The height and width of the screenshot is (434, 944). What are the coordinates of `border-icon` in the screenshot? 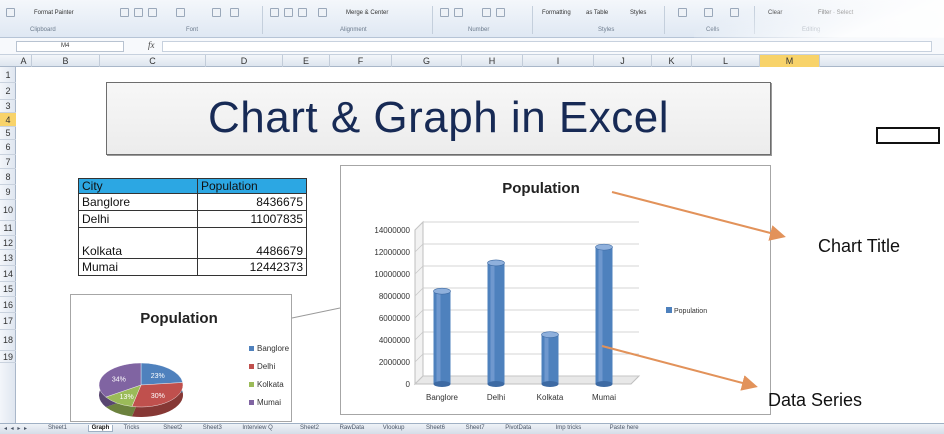 It's located at (180, 12).